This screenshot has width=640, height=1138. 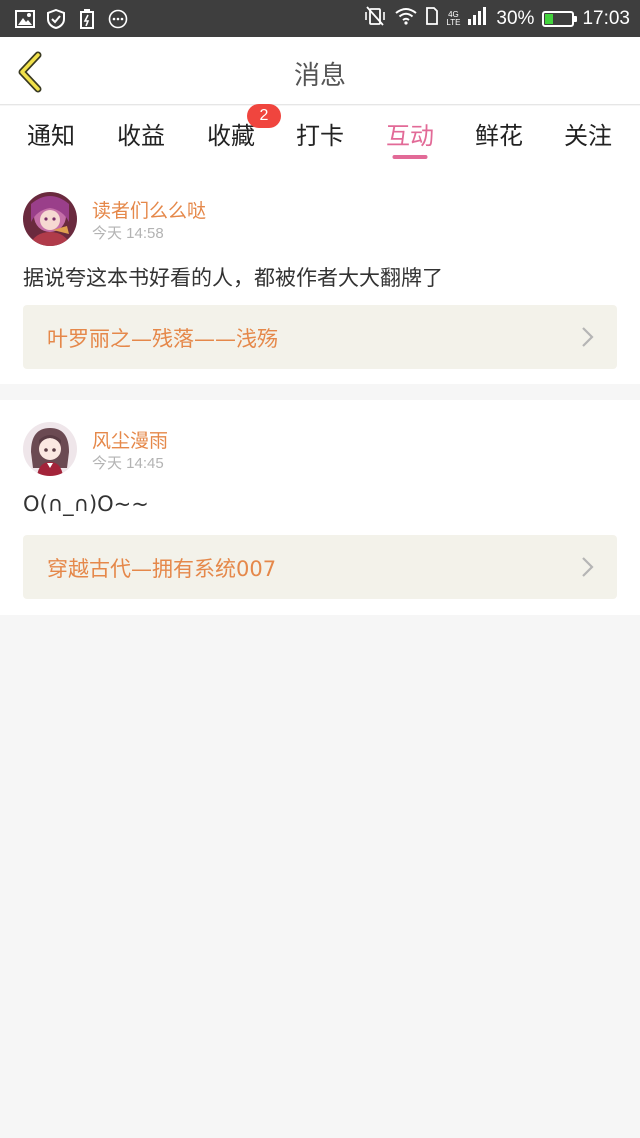 I want to click on vibrate-off-icon, so click(x=375, y=18).